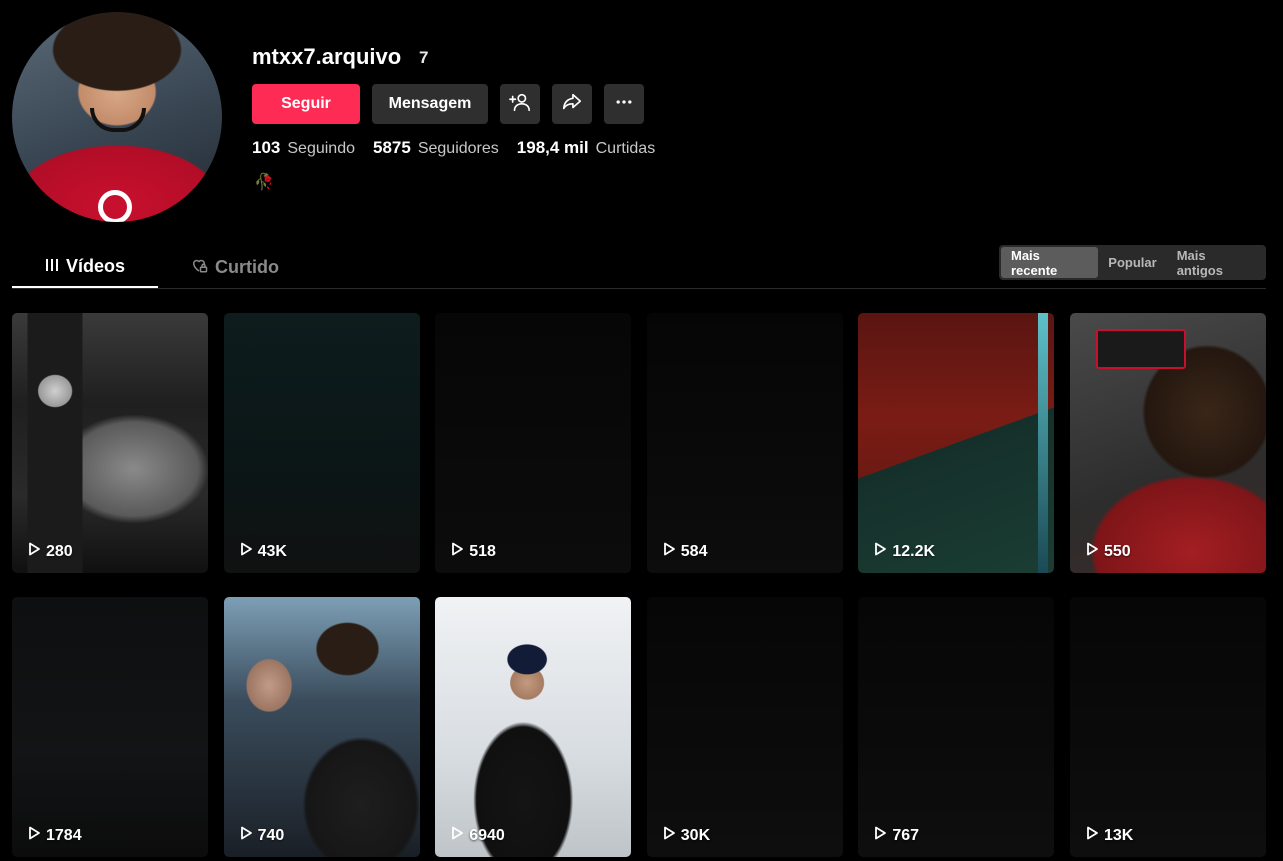  I want to click on thumbnail-decoration, so click(1043, 443).